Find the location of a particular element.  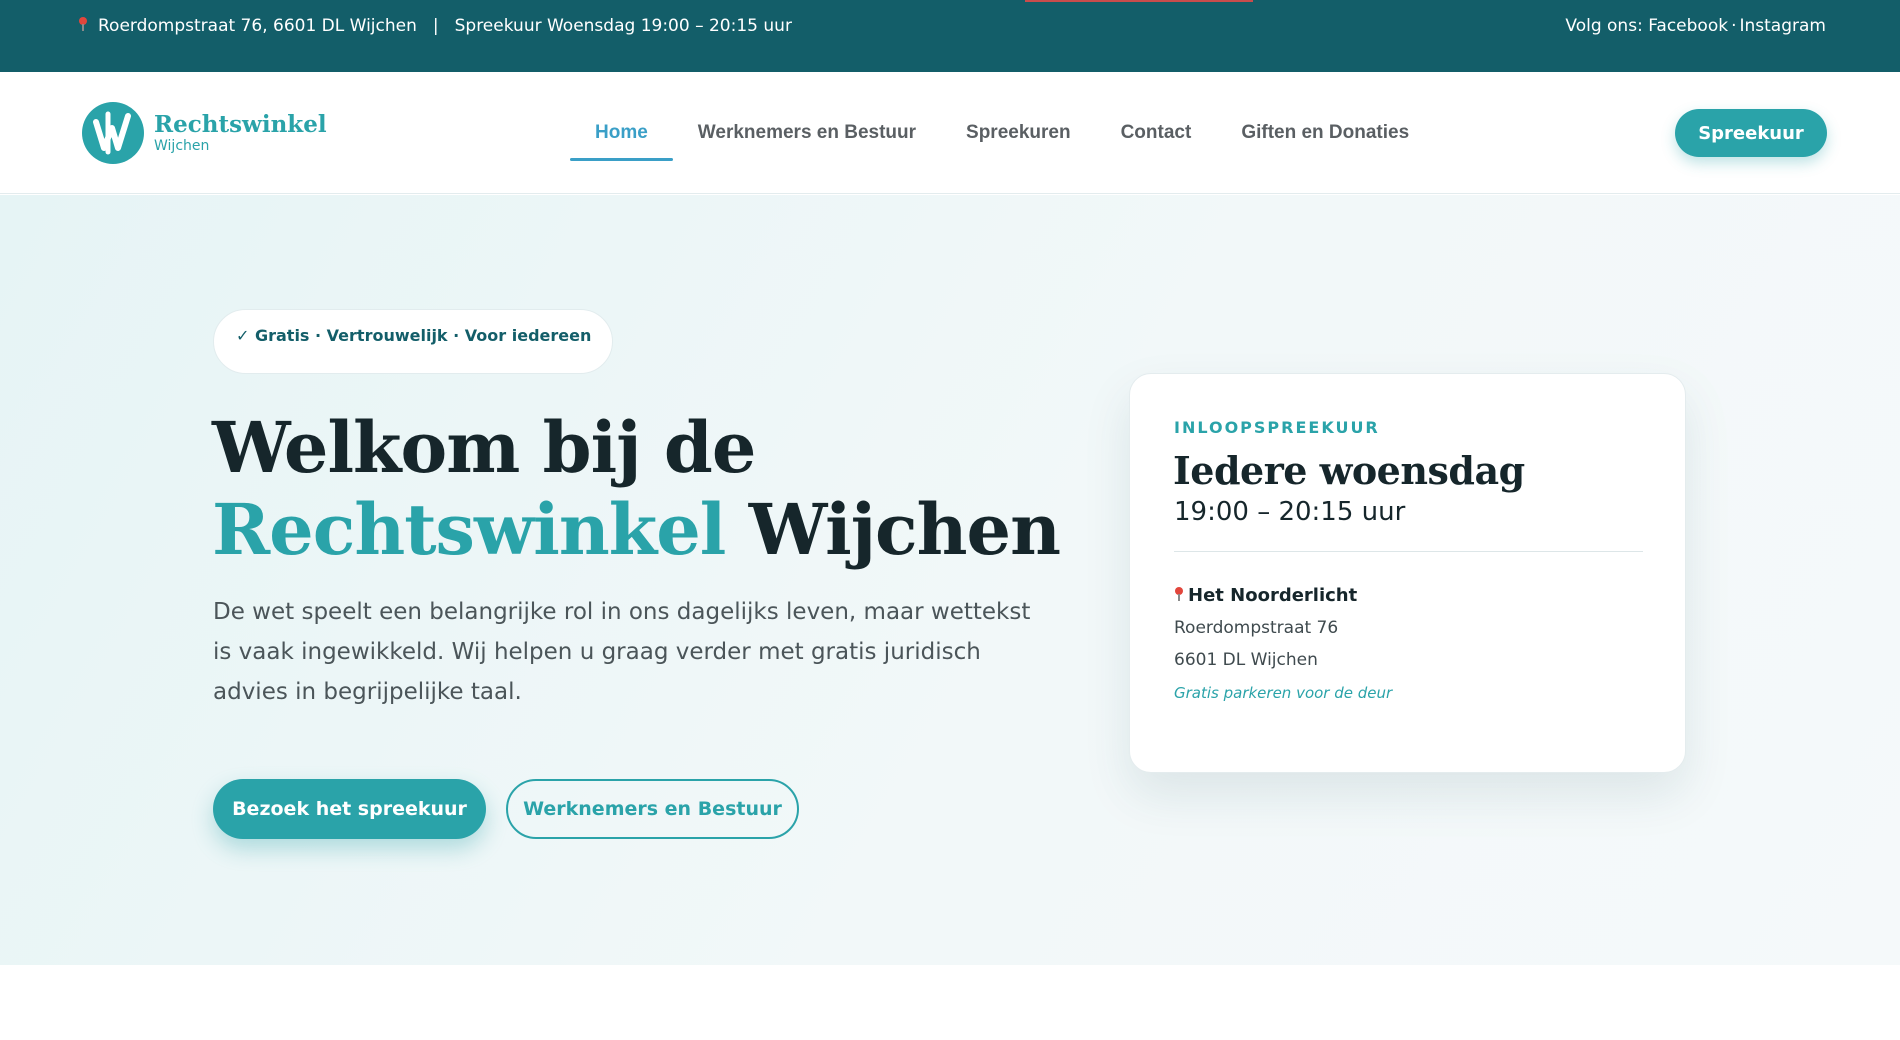

card-location: Het Noorderlicht is located at coordinates (1265, 595).